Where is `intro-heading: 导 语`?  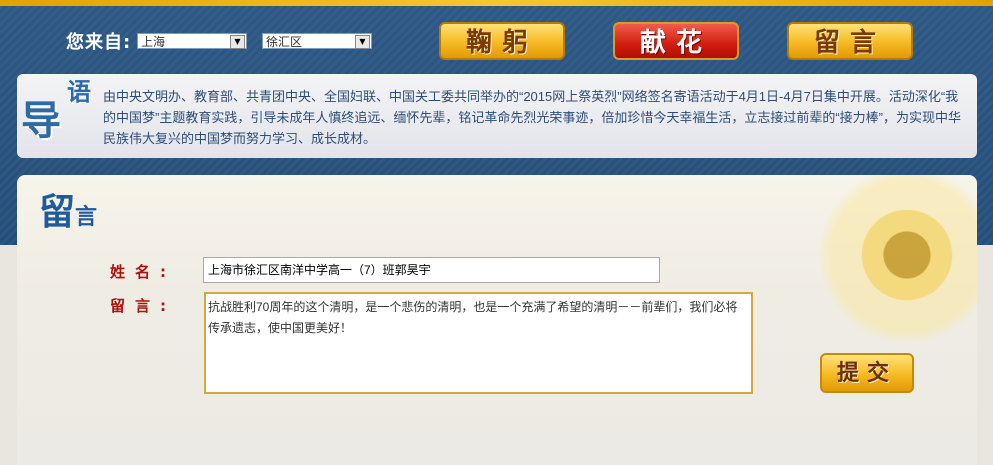 intro-heading: 导 语 is located at coordinates (61, 110).